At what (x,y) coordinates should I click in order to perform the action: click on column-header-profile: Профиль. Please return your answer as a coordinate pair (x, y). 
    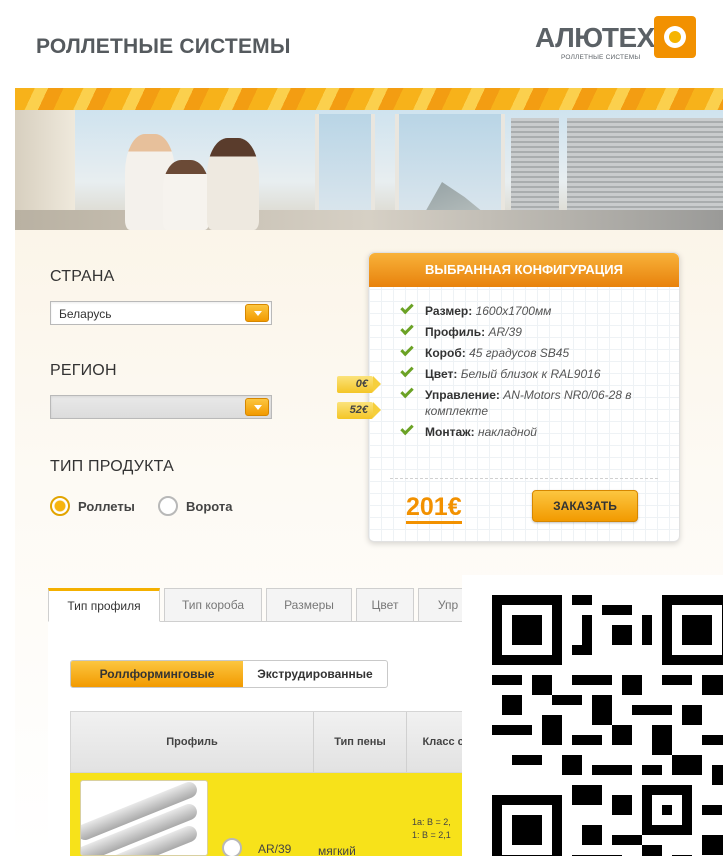
    Looking at the image, I should click on (192, 742).